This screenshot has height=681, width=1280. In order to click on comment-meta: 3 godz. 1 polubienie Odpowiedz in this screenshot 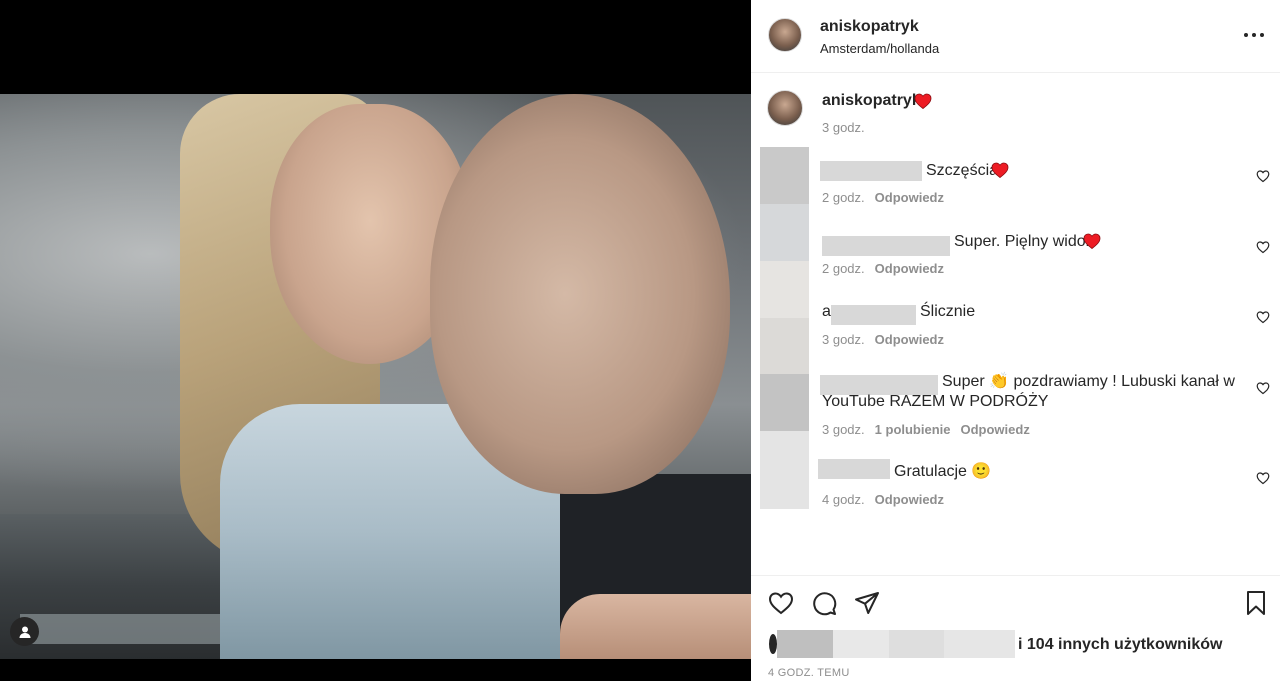, I will do `click(926, 429)`.